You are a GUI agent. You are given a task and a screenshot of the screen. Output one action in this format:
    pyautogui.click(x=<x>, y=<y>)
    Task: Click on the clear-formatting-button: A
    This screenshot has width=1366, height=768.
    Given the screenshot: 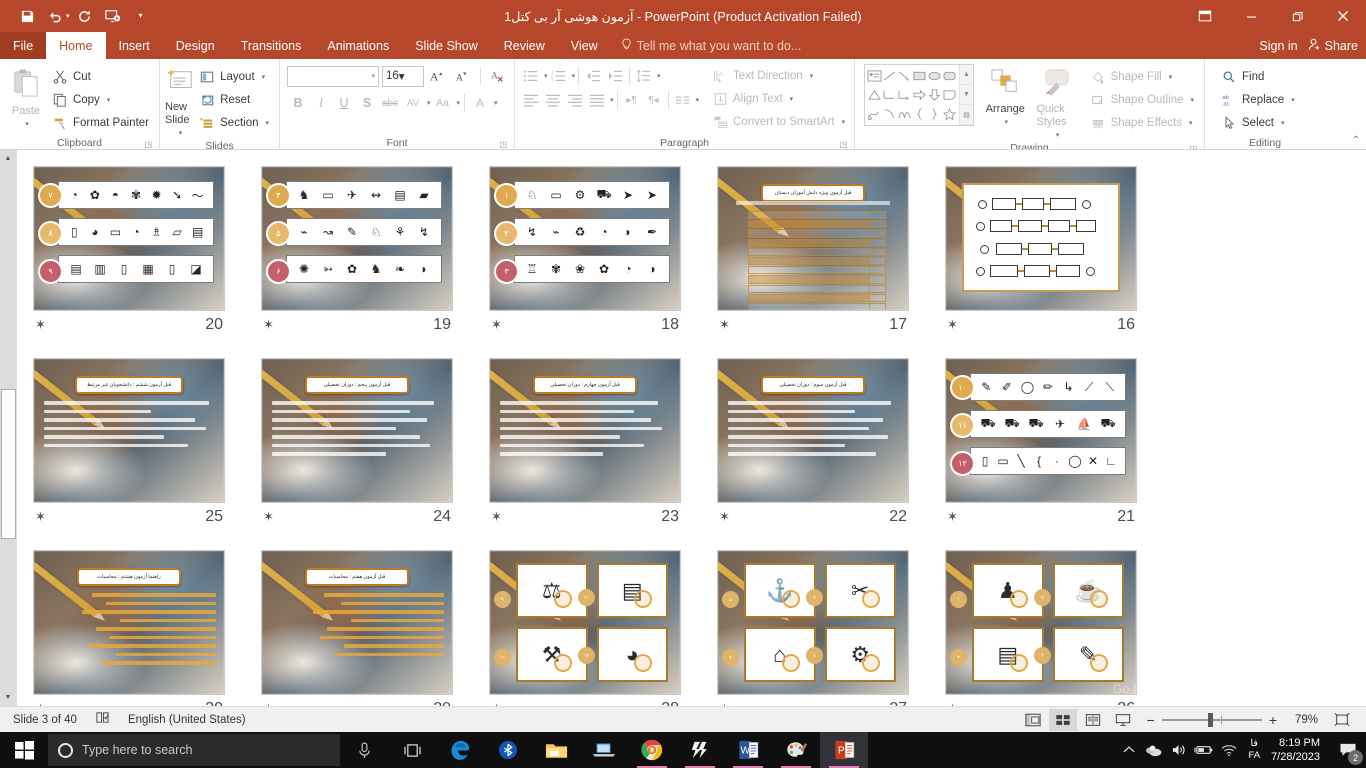 What is the action you would take?
    pyautogui.click(x=498, y=76)
    